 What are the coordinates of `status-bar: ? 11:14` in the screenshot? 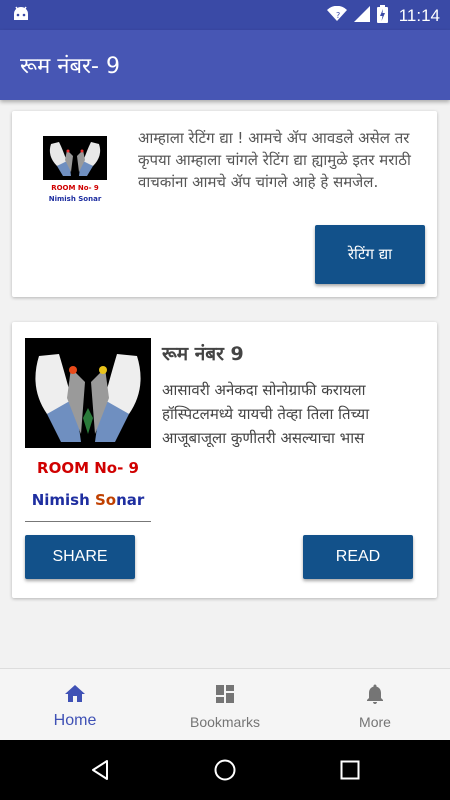 It's located at (225, 15).